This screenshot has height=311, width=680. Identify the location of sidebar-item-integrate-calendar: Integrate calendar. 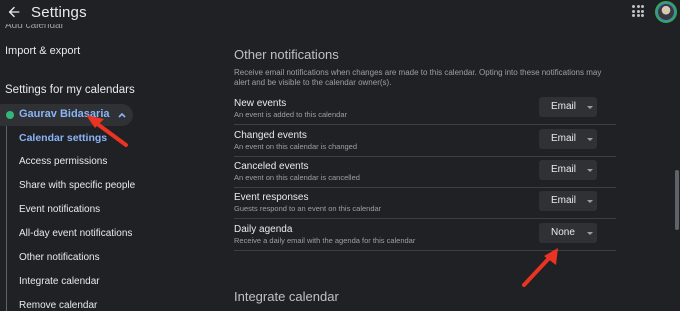
(59, 281).